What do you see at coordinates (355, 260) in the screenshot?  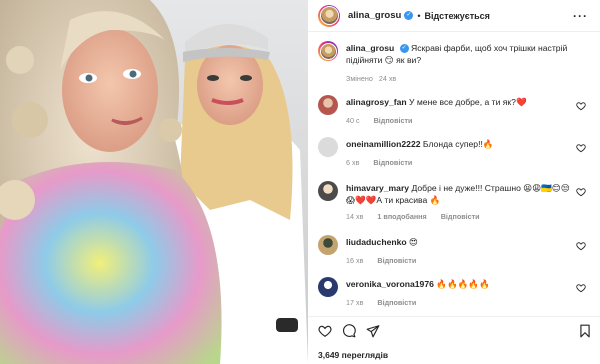 I see `comment-time: 16 хв` at bounding box center [355, 260].